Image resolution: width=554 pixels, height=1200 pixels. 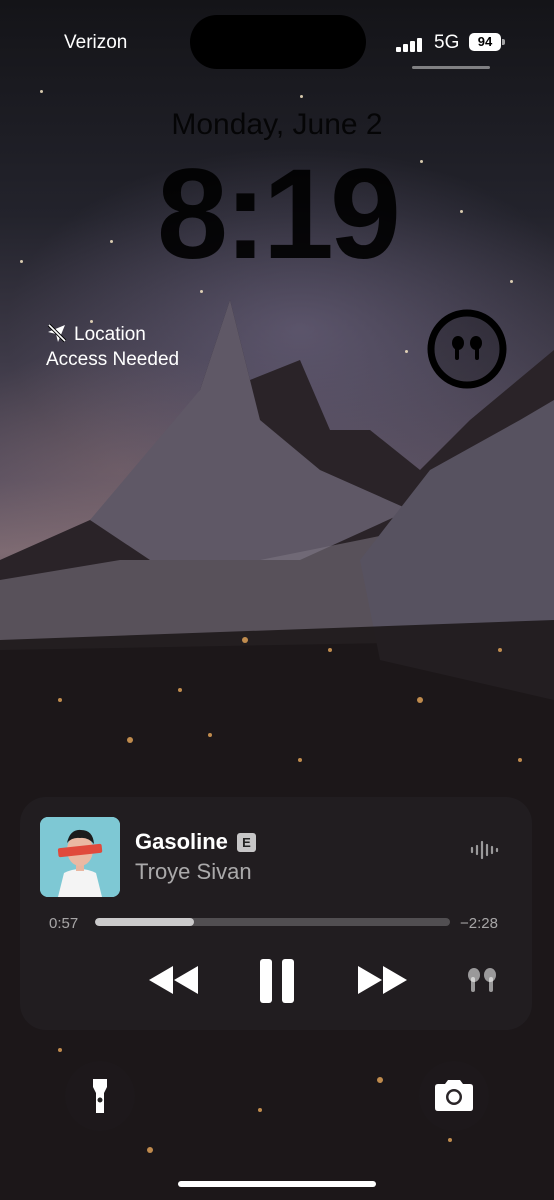 I want to click on control-center-handle, so click(x=451, y=67).